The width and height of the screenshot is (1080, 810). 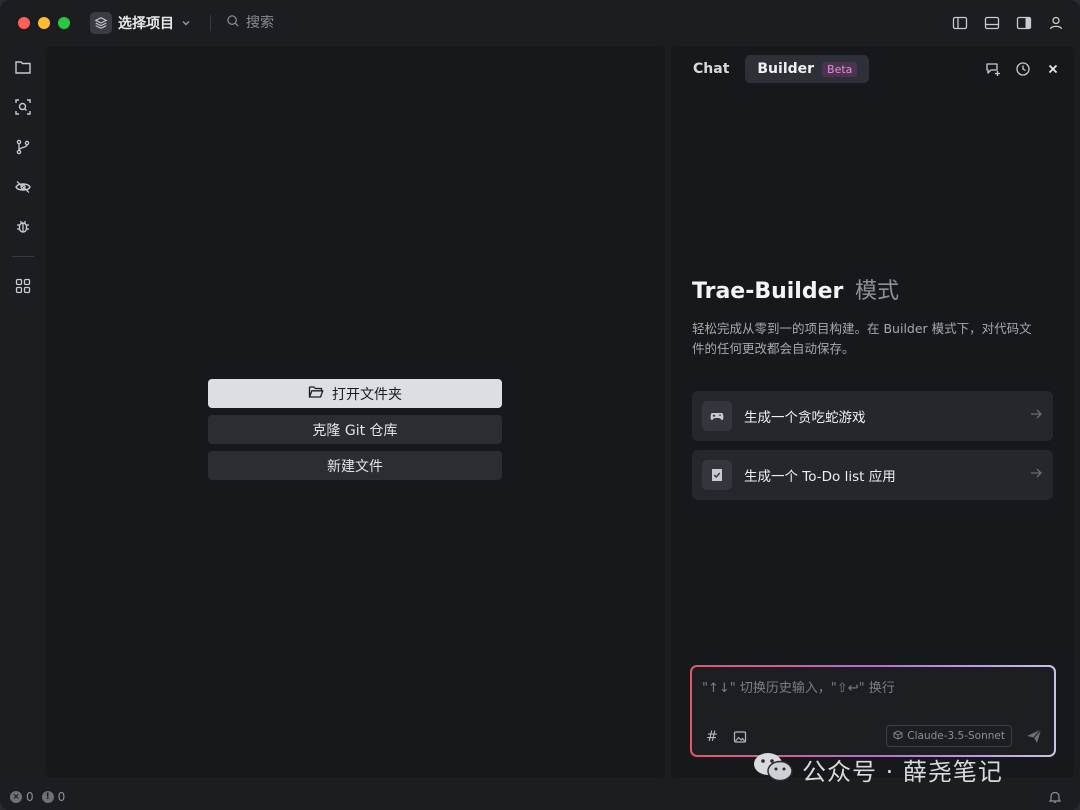 What do you see at coordinates (773, 769) in the screenshot?
I see `wechat-icon` at bounding box center [773, 769].